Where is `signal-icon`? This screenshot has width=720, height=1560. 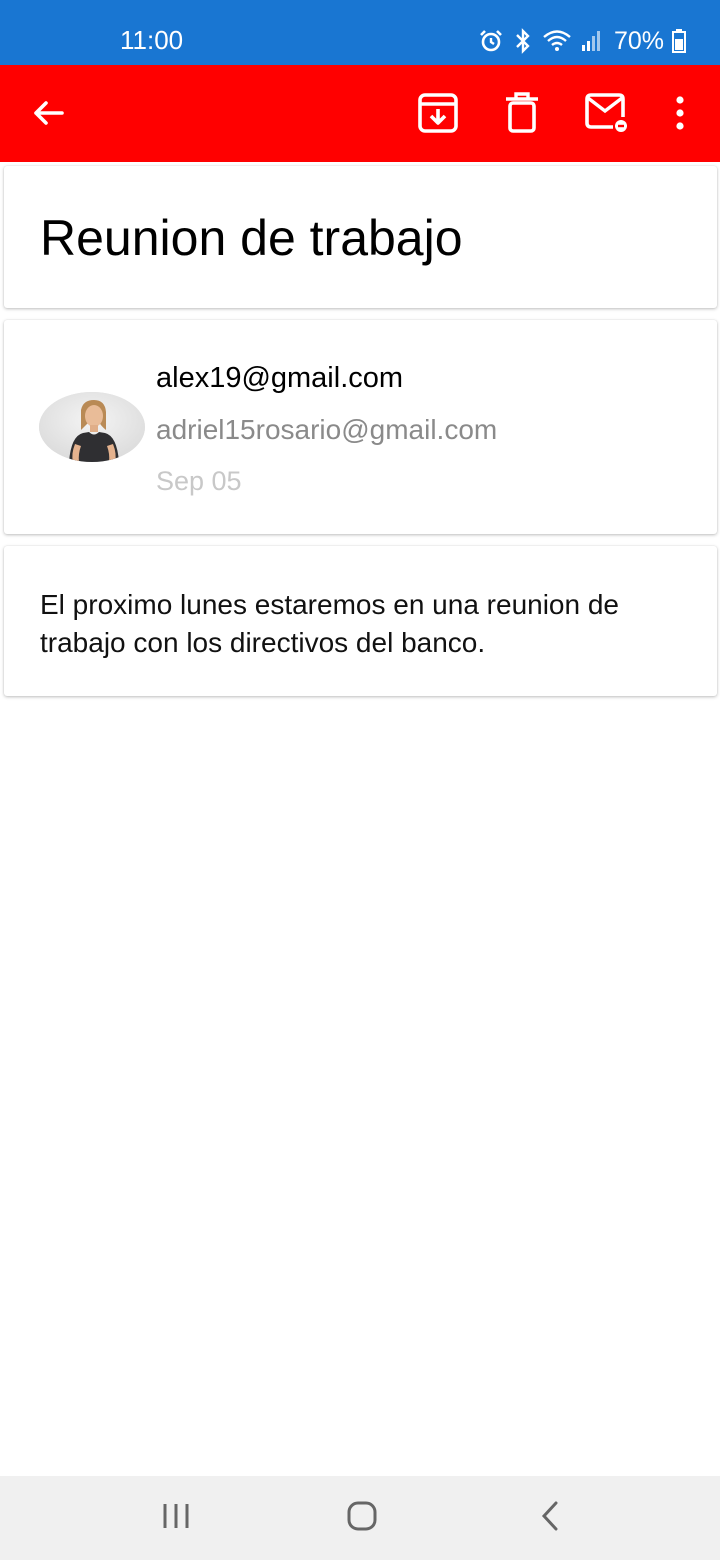
signal-icon is located at coordinates (591, 41).